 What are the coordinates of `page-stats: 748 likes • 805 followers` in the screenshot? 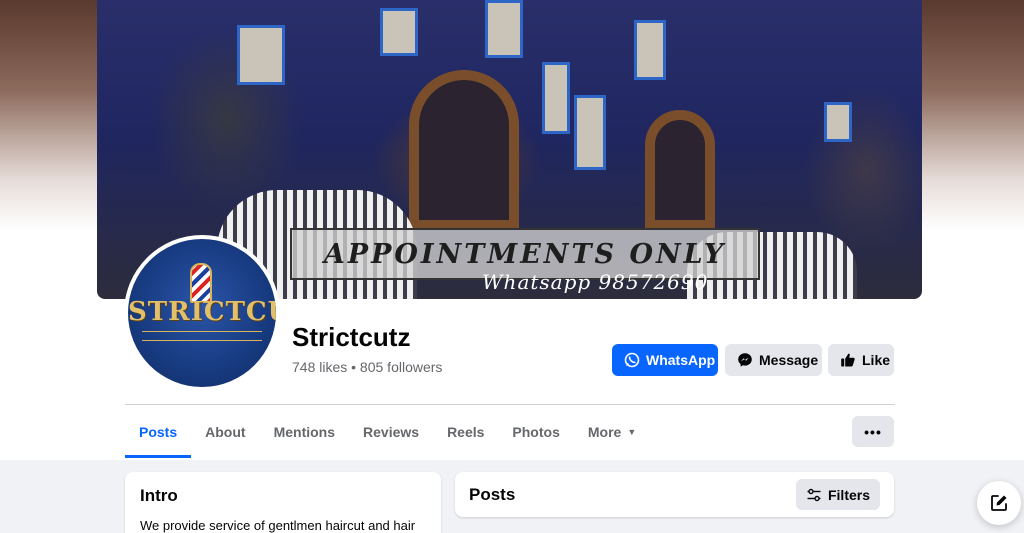 It's located at (367, 367).